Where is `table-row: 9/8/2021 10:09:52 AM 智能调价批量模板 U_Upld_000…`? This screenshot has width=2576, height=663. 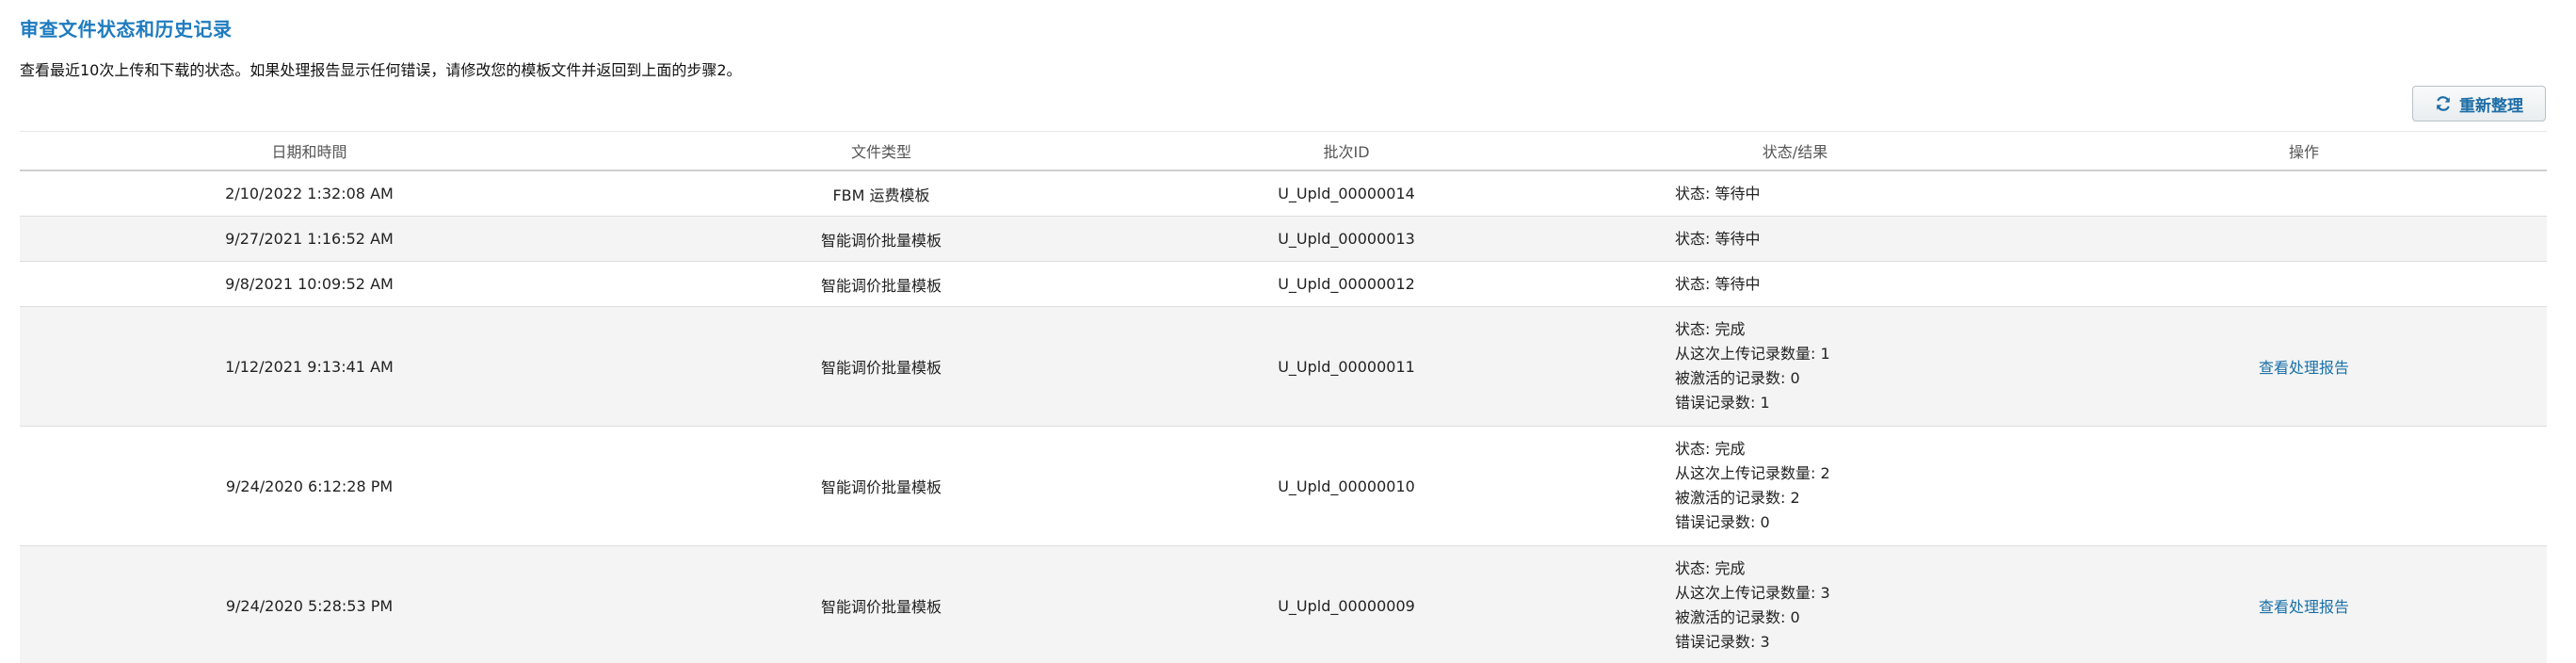 table-row: 9/8/2021 10:09:52 AM 智能调价批量模板 U_Upld_000… is located at coordinates (1283, 284).